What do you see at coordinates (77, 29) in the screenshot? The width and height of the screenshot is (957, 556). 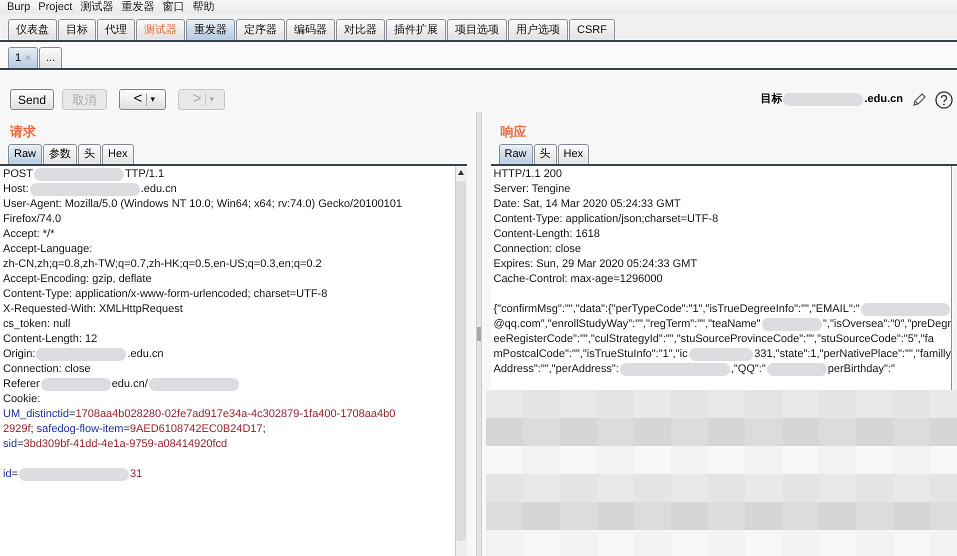 I see `tool-tab: 目标` at bounding box center [77, 29].